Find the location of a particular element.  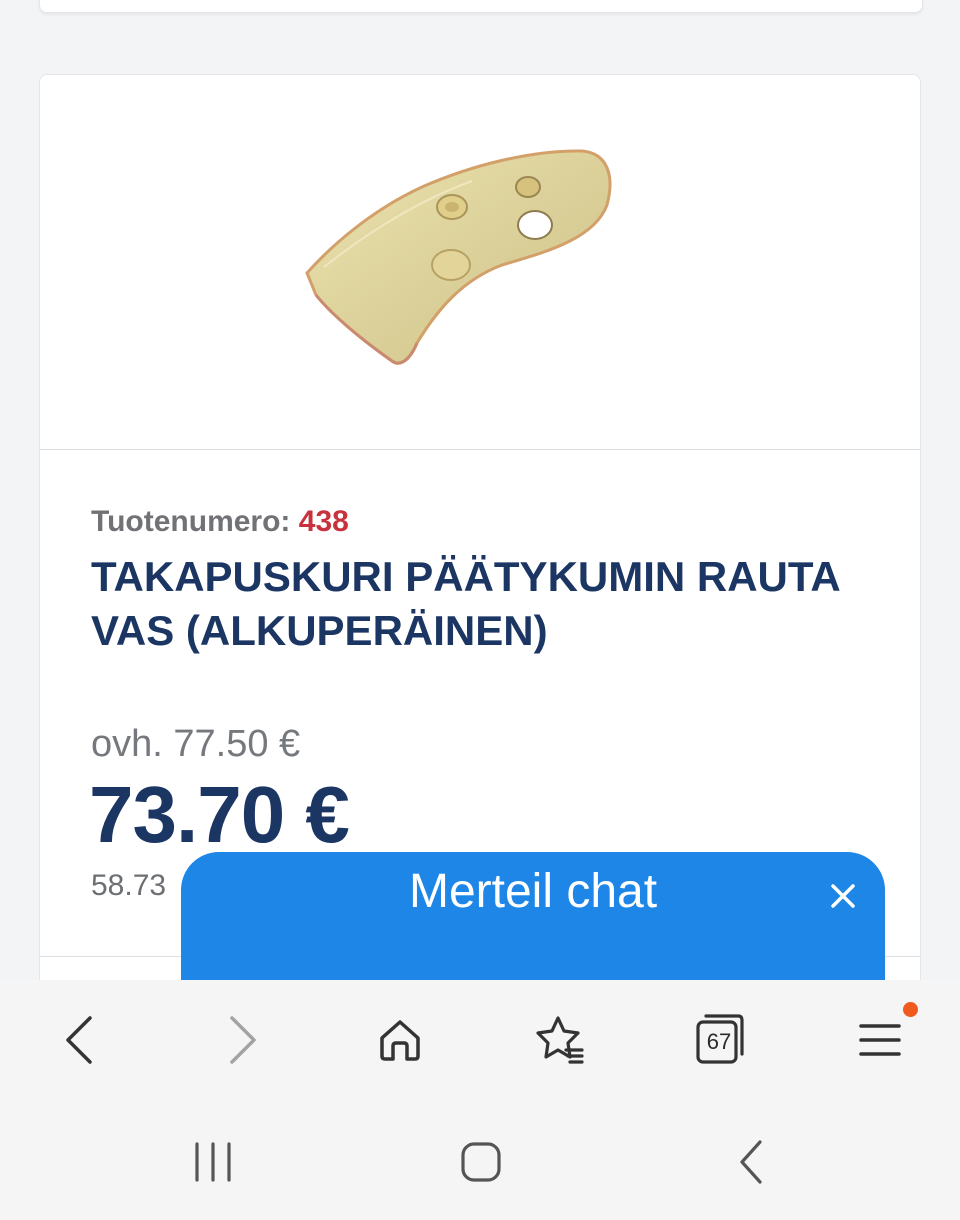

current-price: 73.70 € is located at coordinates (219, 814).